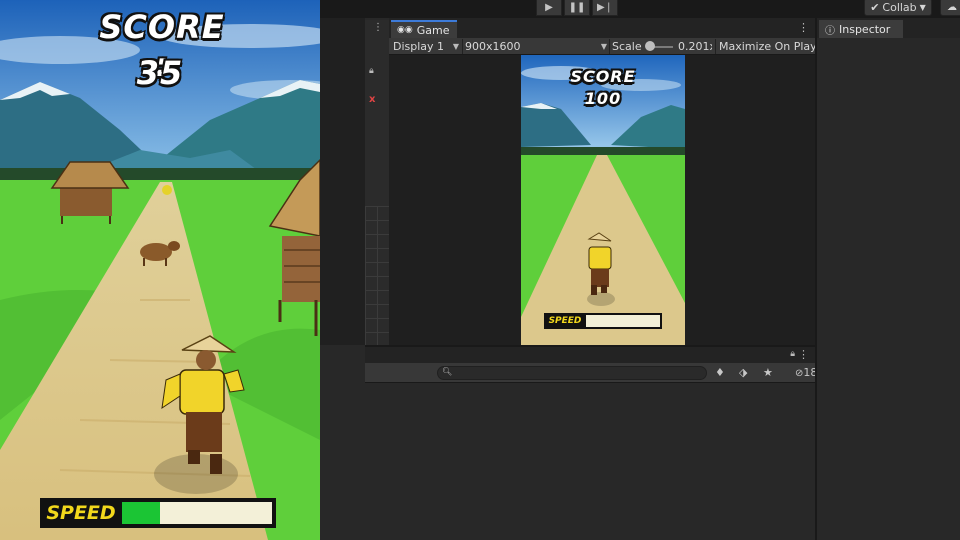 The image size is (960, 540). I want to click on scale-value: 0.201x, so click(695, 46).